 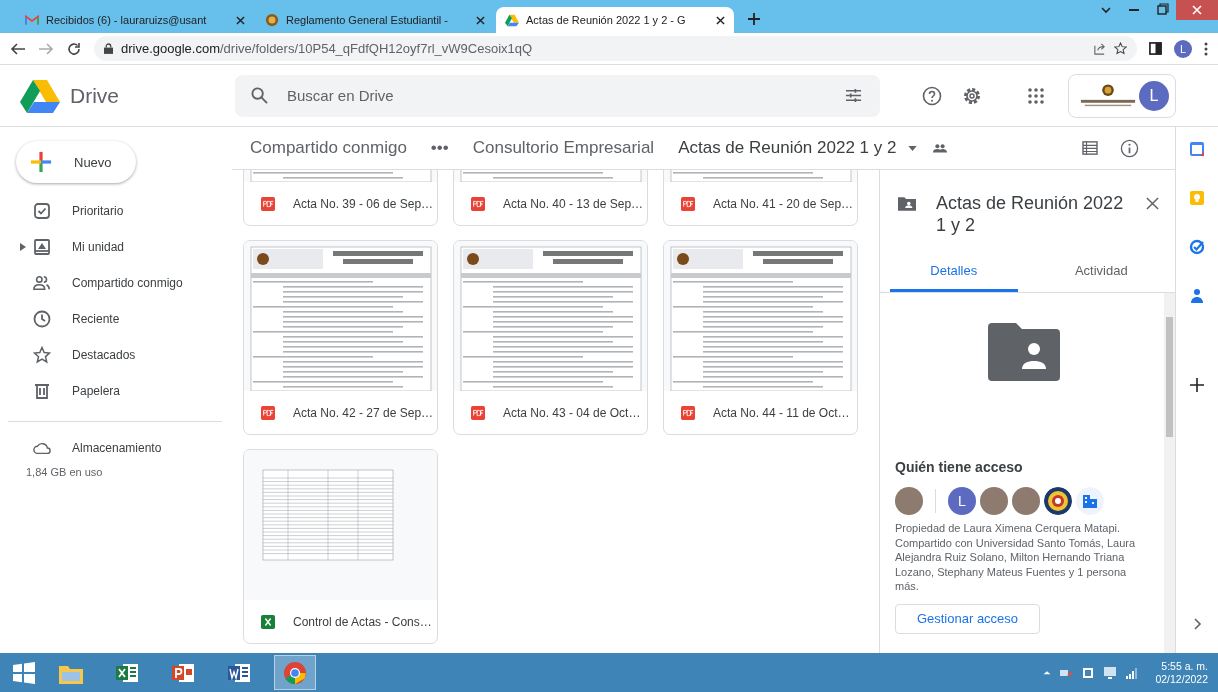 I want to click on clock-time: 5:55 a. m., so click(x=1184, y=666).